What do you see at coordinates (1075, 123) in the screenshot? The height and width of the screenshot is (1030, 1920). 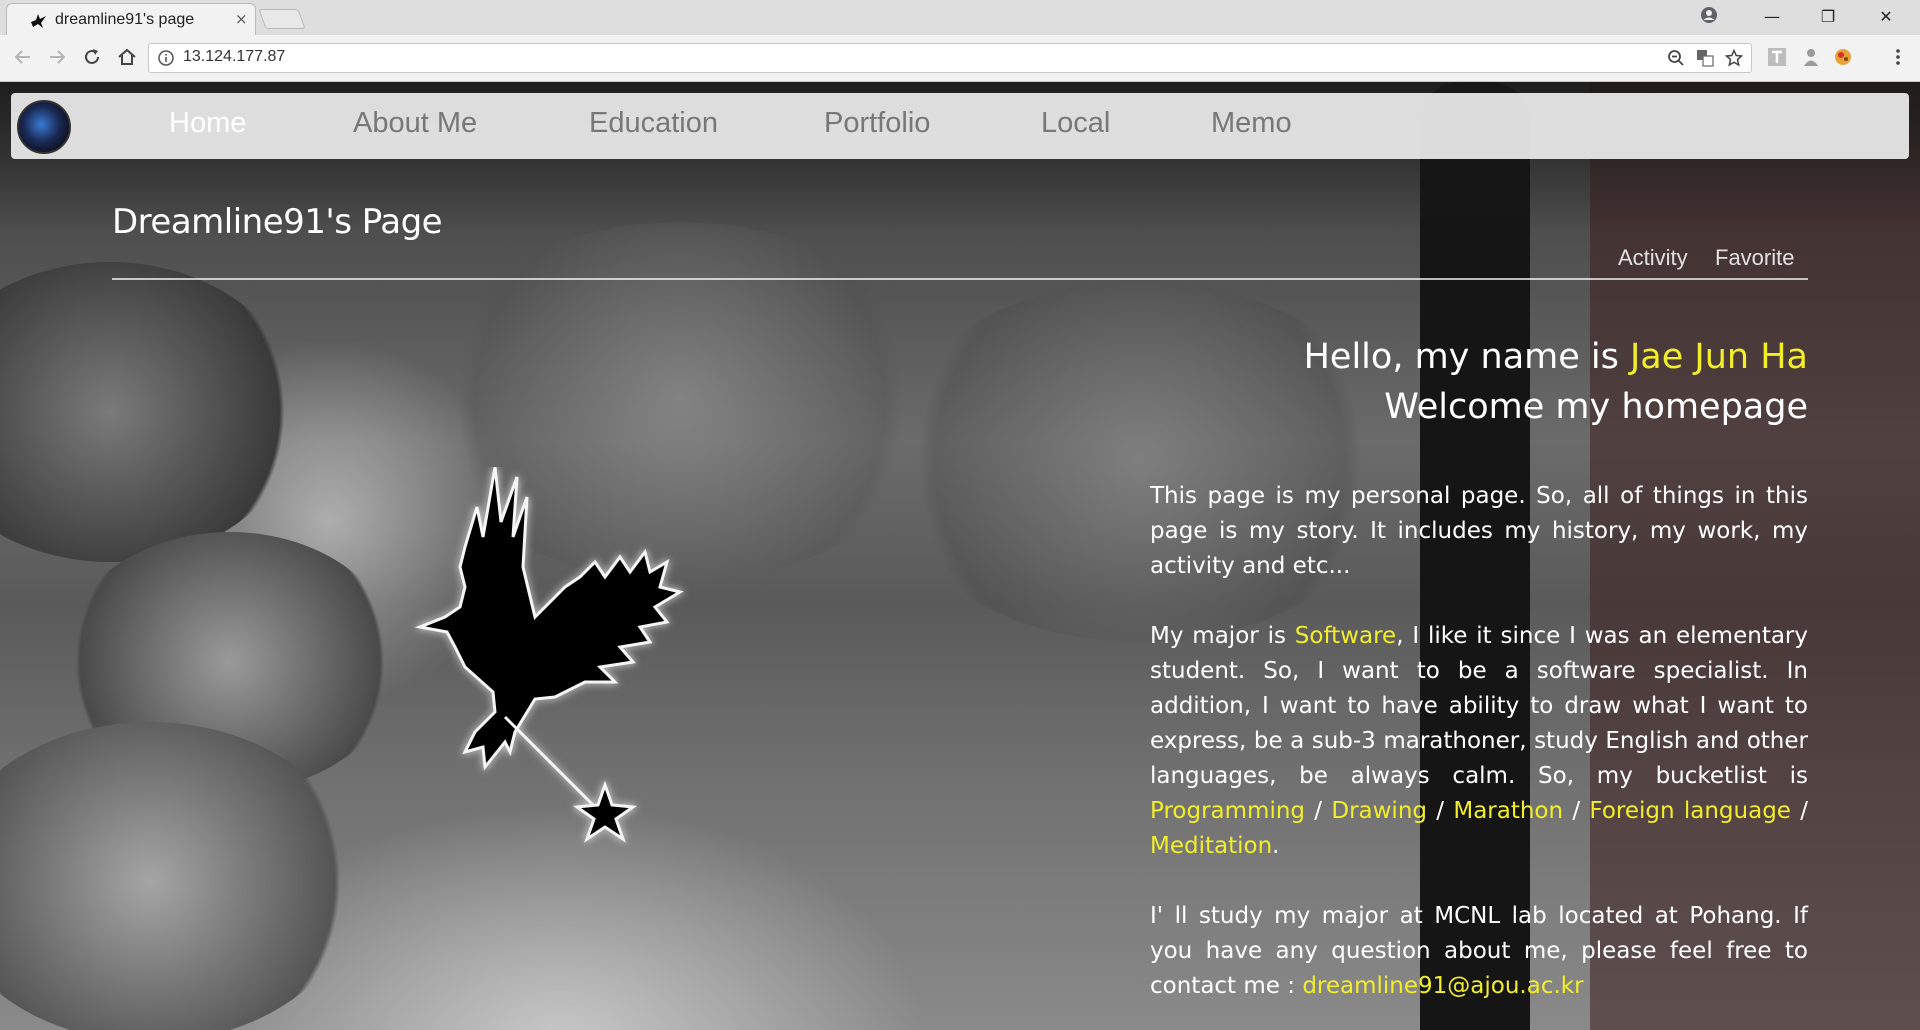 I see `nav-local: Local` at bounding box center [1075, 123].